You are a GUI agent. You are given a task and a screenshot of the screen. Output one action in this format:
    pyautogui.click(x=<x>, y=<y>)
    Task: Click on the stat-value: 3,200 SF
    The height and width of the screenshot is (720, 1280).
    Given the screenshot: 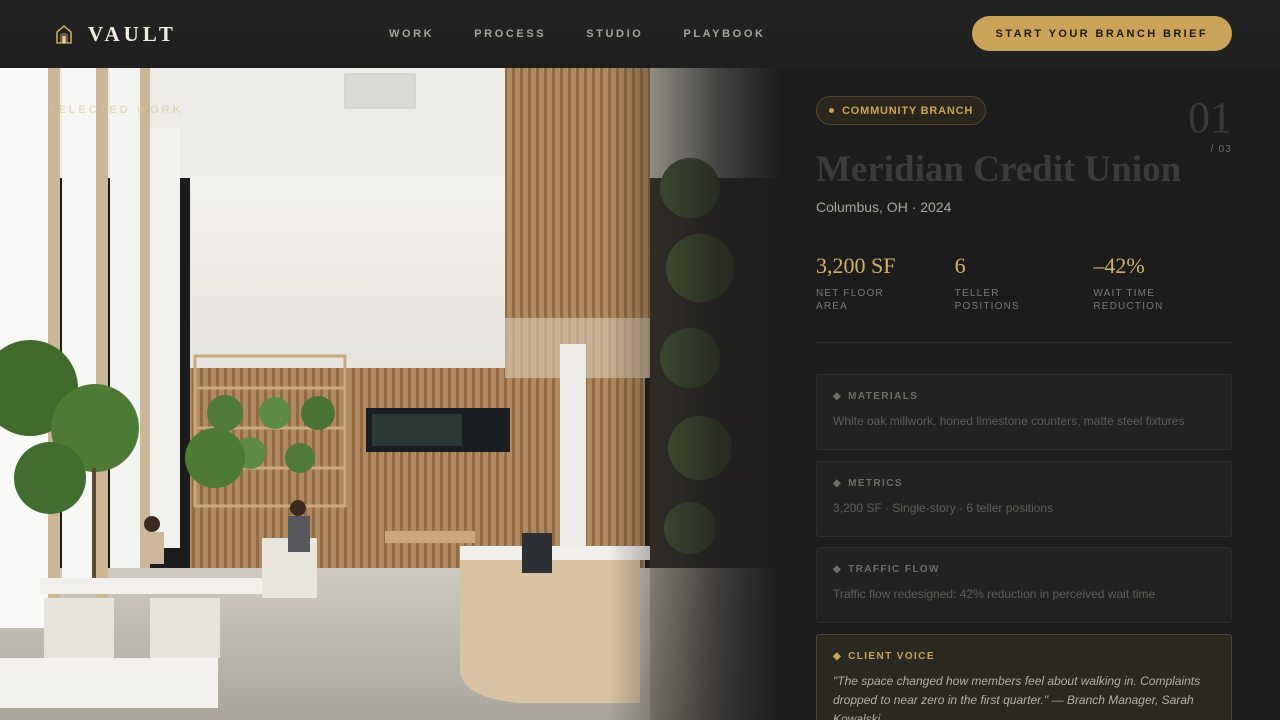 What is the action you would take?
    pyautogui.click(x=856, y=265)
    